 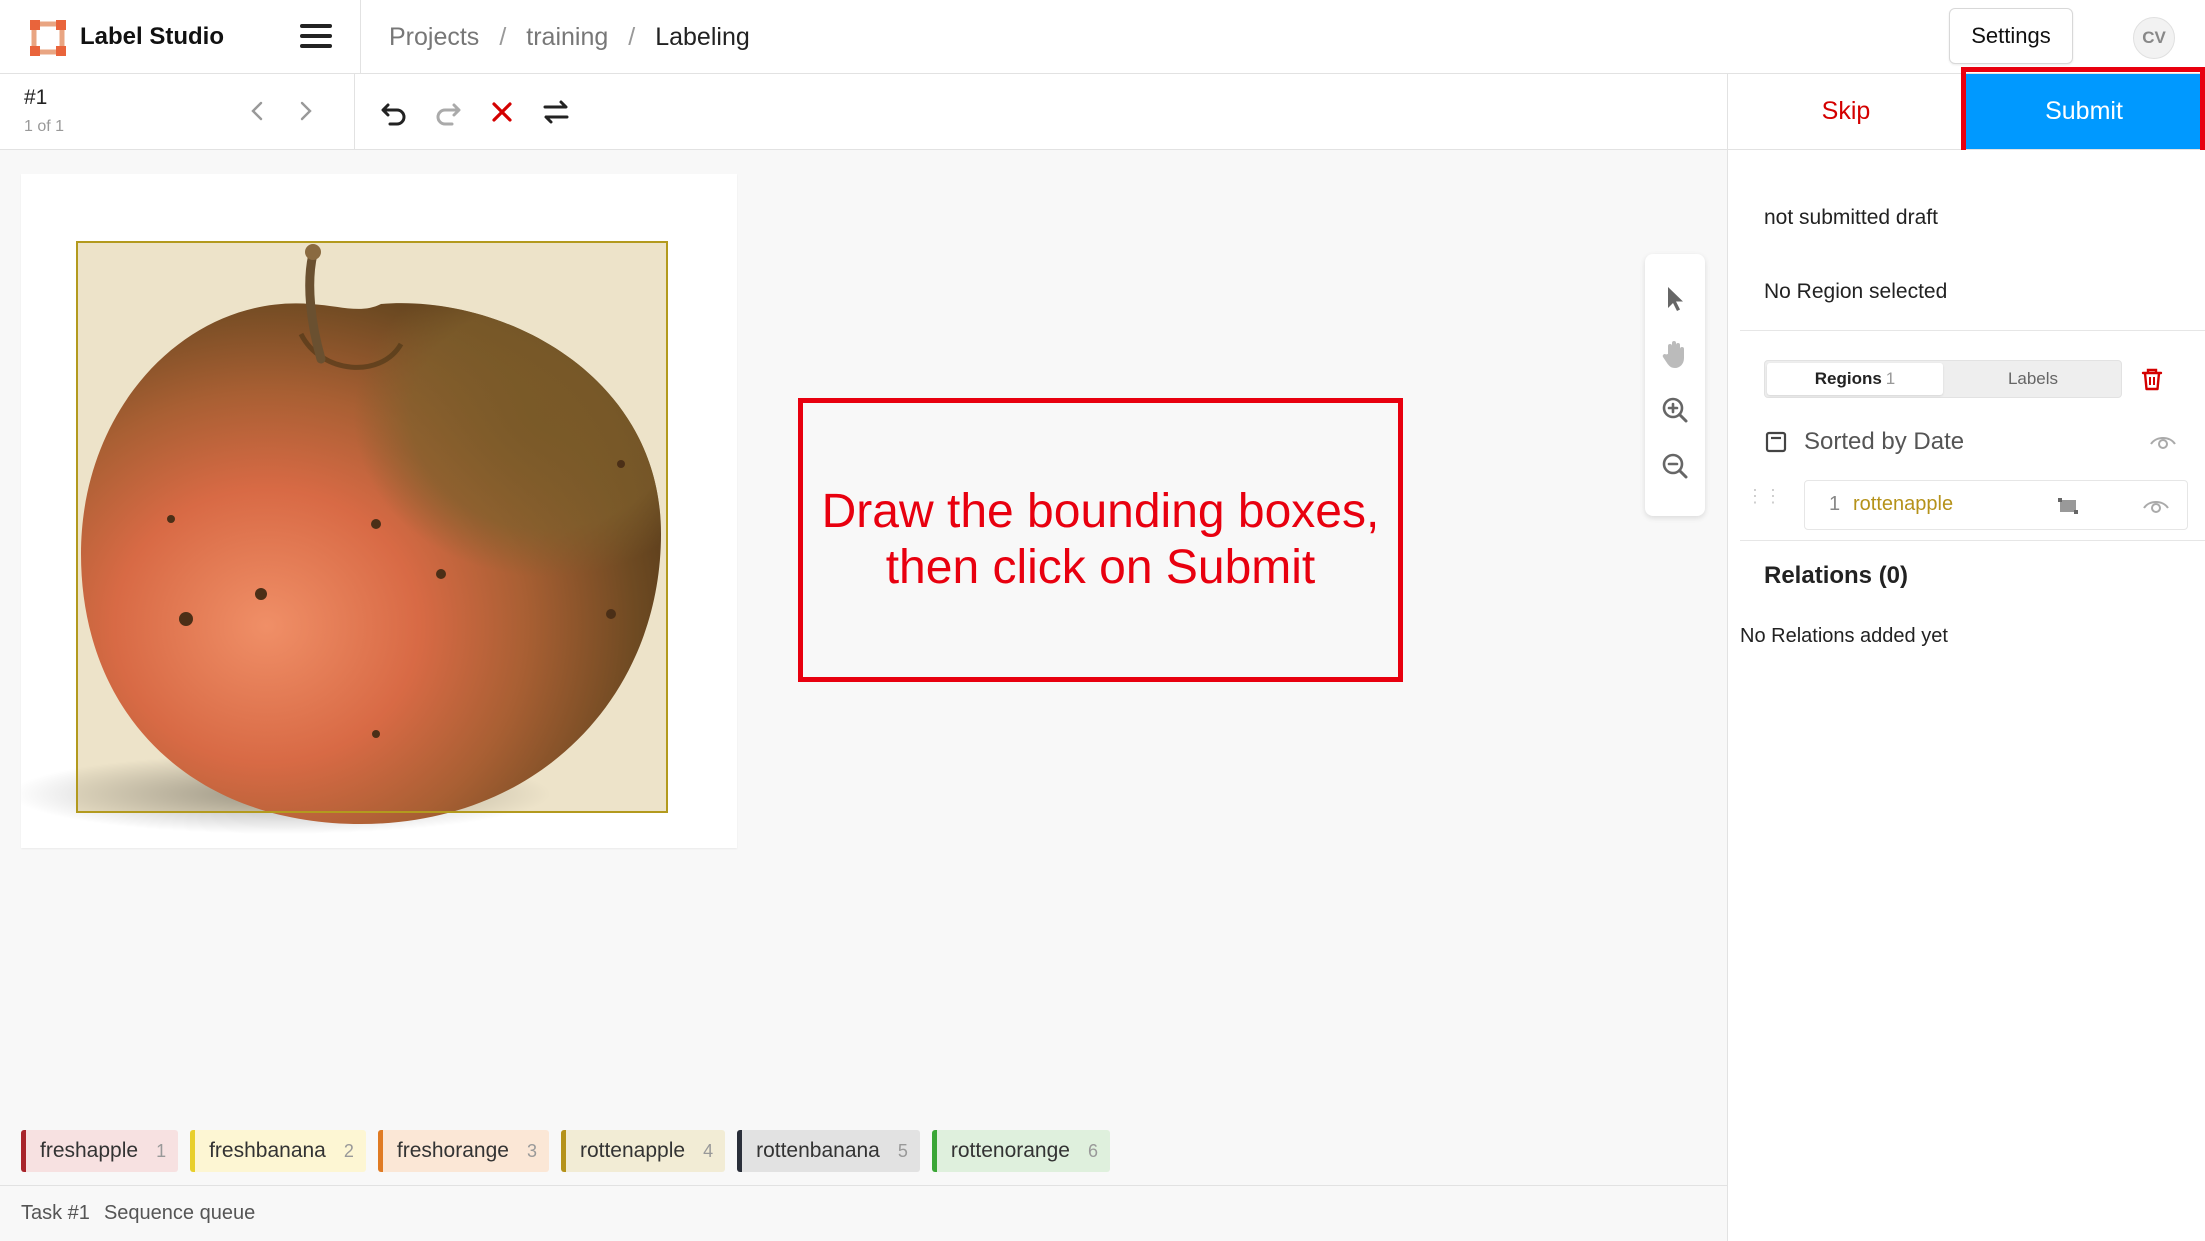 I want to click on chevron-right-icon, so click(x=305, y=111).